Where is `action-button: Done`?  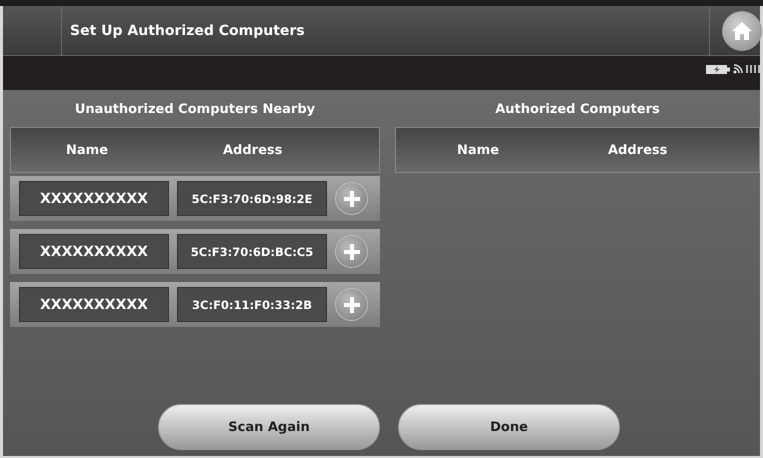 action-button: Done is located at coordinates (509, 427).